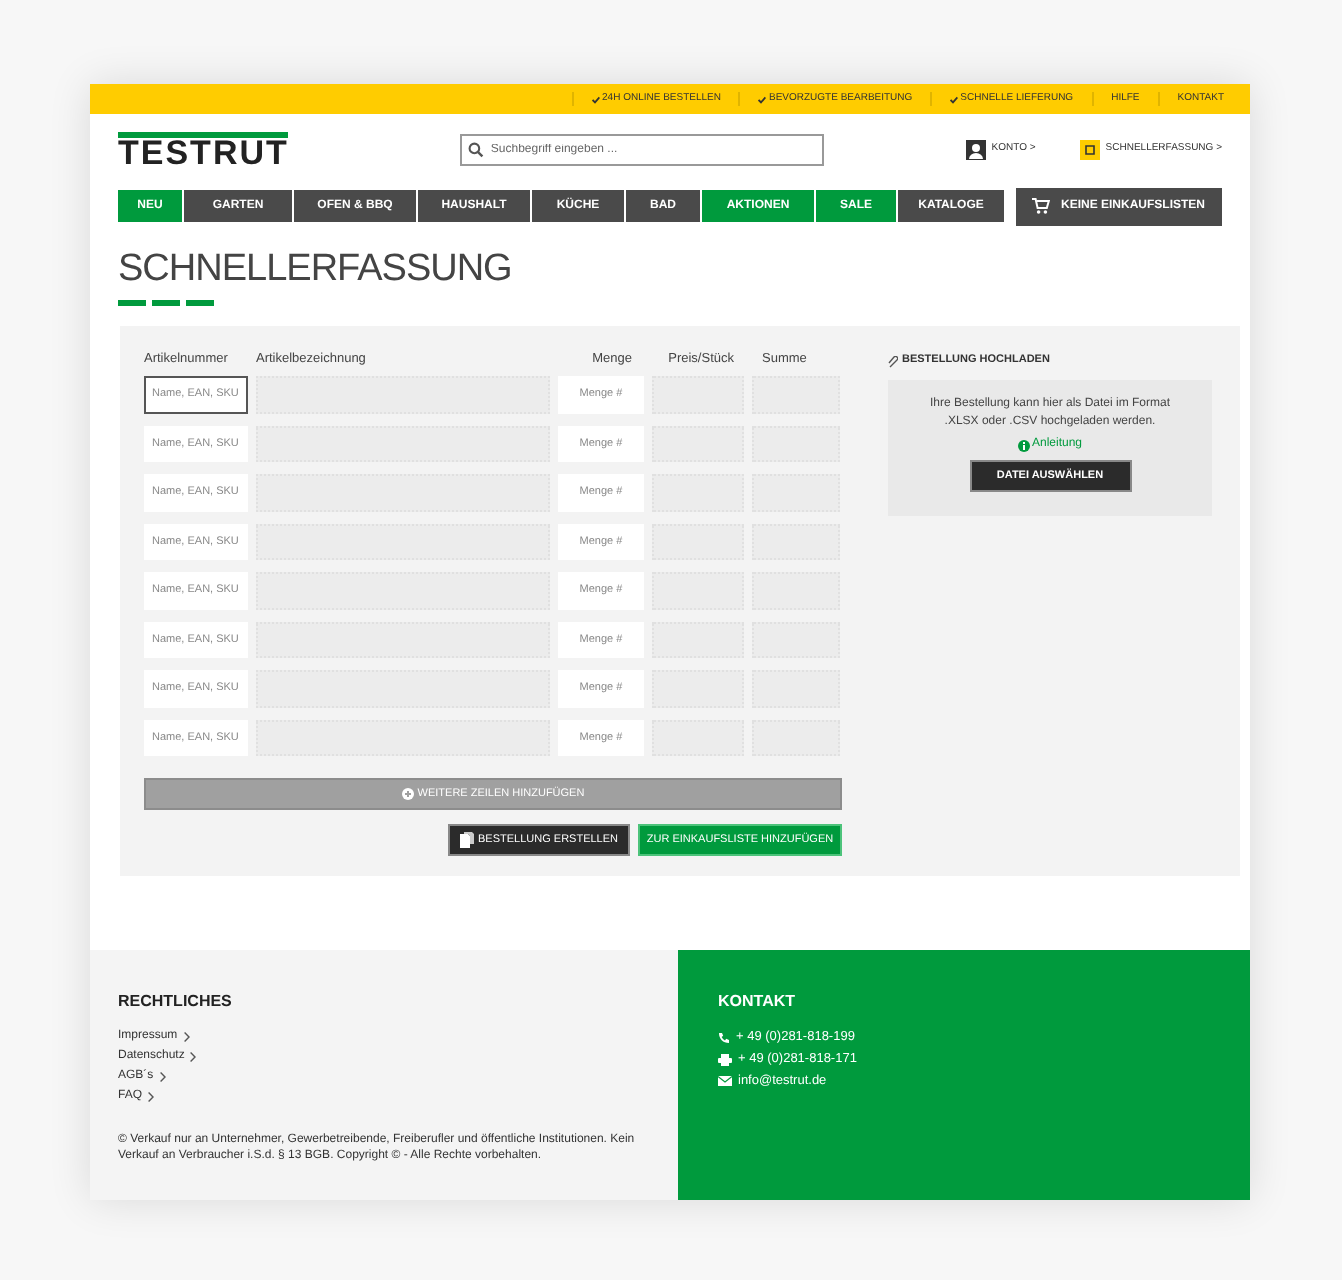 This screenshot has width=1342, height=1280. What do you see at coordinates (316, 270) in the screenshot?
I see `page-title: SCHNELLERFASSUNG` at bounding box center [316, 270].